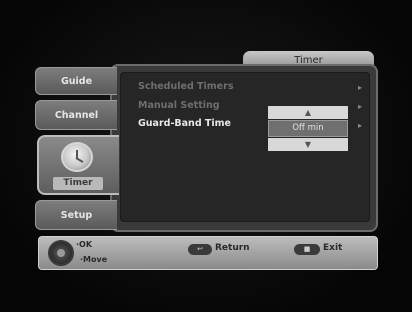  What do you see at coordinates (84, 244) in the screenshot?
I see `ok-label: ·OK` at bounding box center [84, 244].